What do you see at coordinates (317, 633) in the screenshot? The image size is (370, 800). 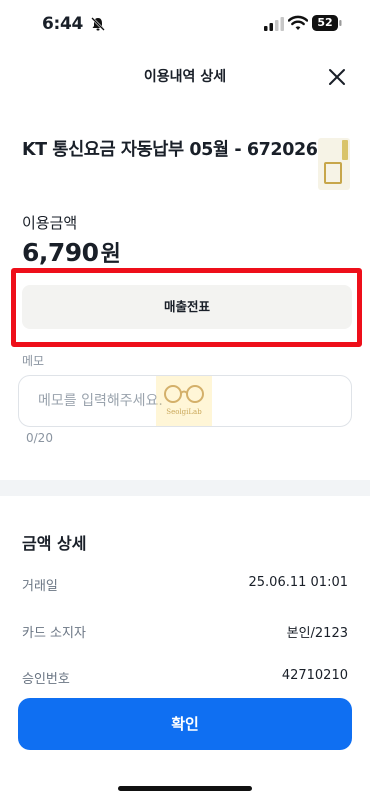 I see `detail-value: 본인/2123` at bounding box center [317, 633].